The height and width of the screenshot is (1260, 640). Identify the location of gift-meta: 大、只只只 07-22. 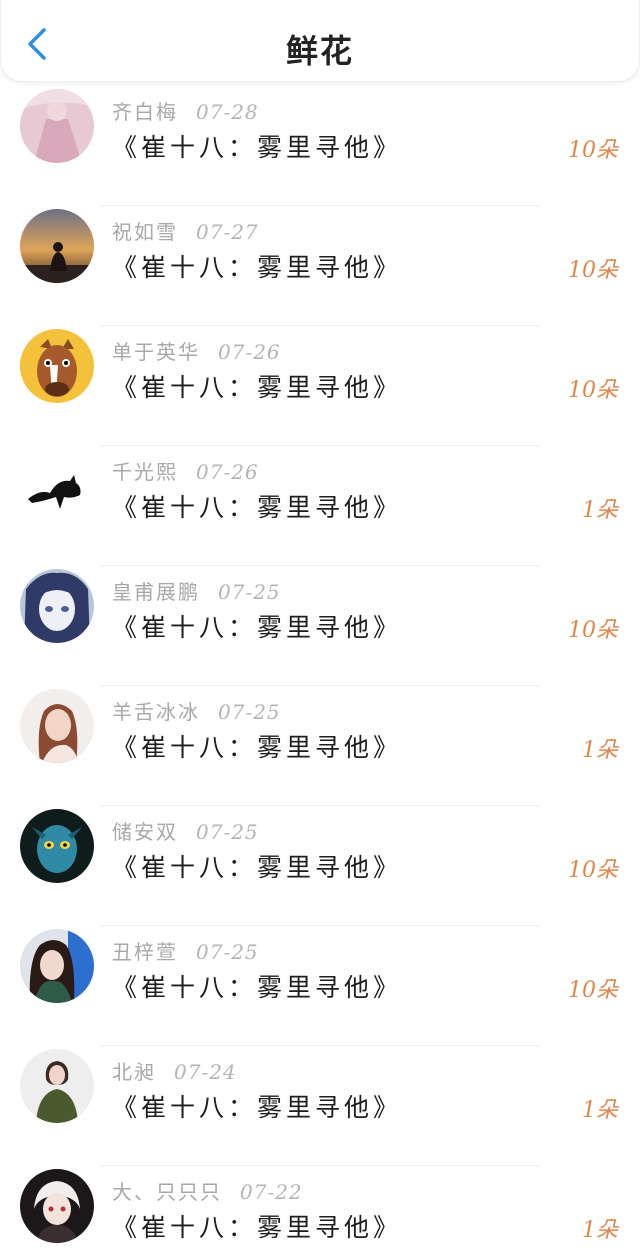
(207, 1190).